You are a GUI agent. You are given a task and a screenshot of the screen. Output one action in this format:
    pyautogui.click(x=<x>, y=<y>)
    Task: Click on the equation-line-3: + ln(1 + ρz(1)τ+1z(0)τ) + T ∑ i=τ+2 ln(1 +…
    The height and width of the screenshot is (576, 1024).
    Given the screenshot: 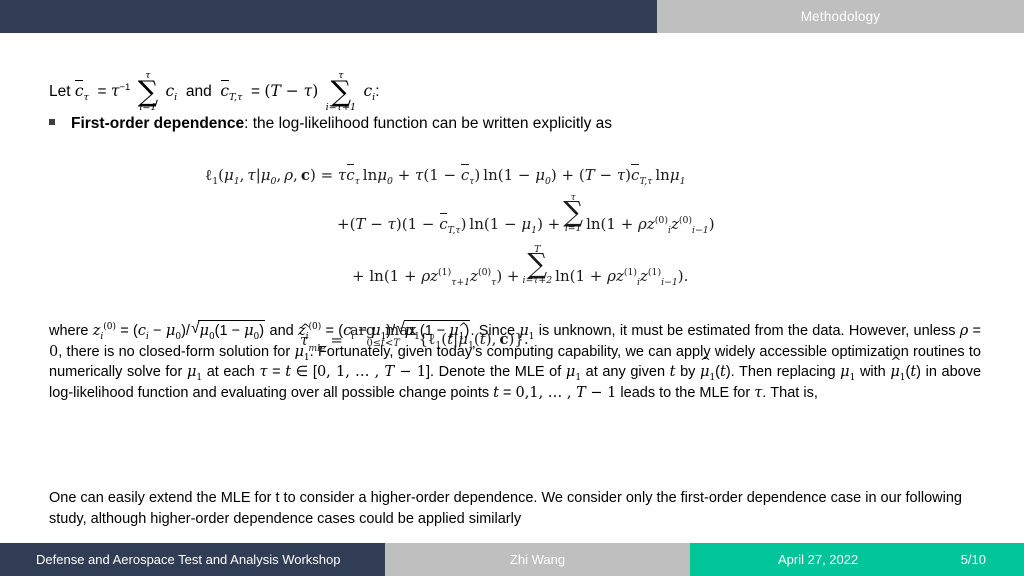 What is the action you would take?
    pyautogui.click(x=520, y=265)
    